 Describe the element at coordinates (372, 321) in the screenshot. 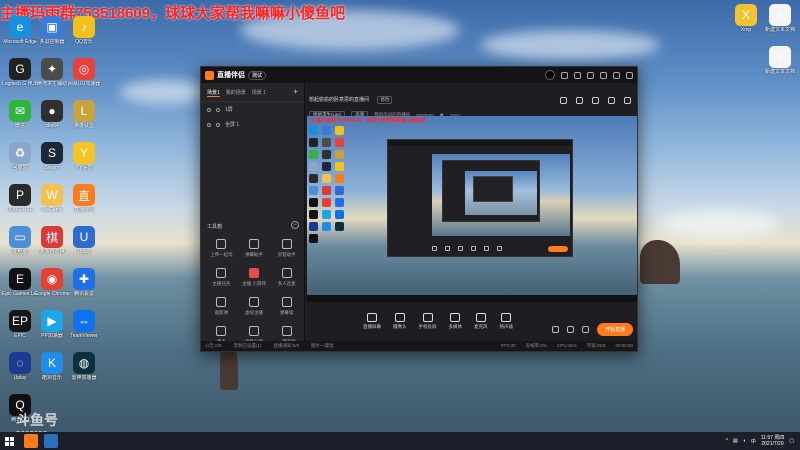

I see `source-tool-button: 直播屏幕` at that location.